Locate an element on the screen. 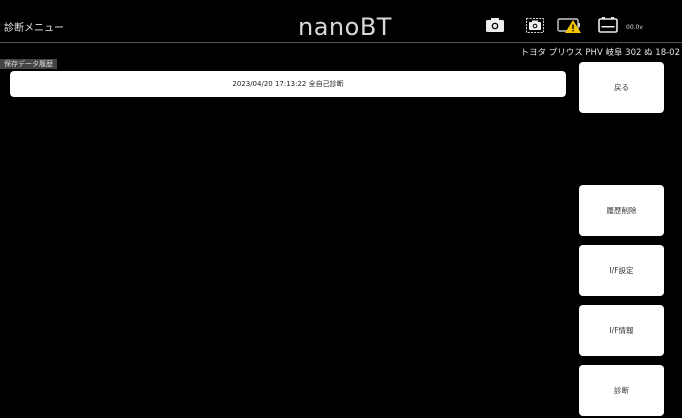 The image size is (682, 418). list-item: 2023/04/20 17:13:22 全自己診断 is located at coordinates (288, 84).